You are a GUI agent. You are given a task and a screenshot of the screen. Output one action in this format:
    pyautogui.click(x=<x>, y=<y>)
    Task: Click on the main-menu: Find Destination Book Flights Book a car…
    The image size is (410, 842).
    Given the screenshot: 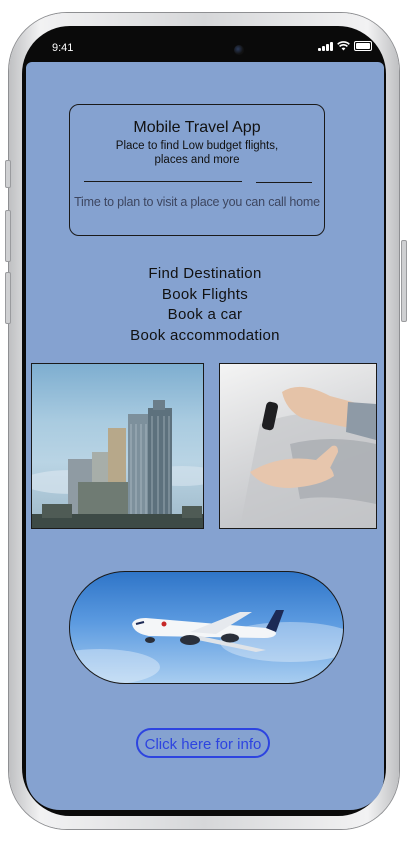 What is the action you would take?
    pyautogui.click(x=205, y=305)
    